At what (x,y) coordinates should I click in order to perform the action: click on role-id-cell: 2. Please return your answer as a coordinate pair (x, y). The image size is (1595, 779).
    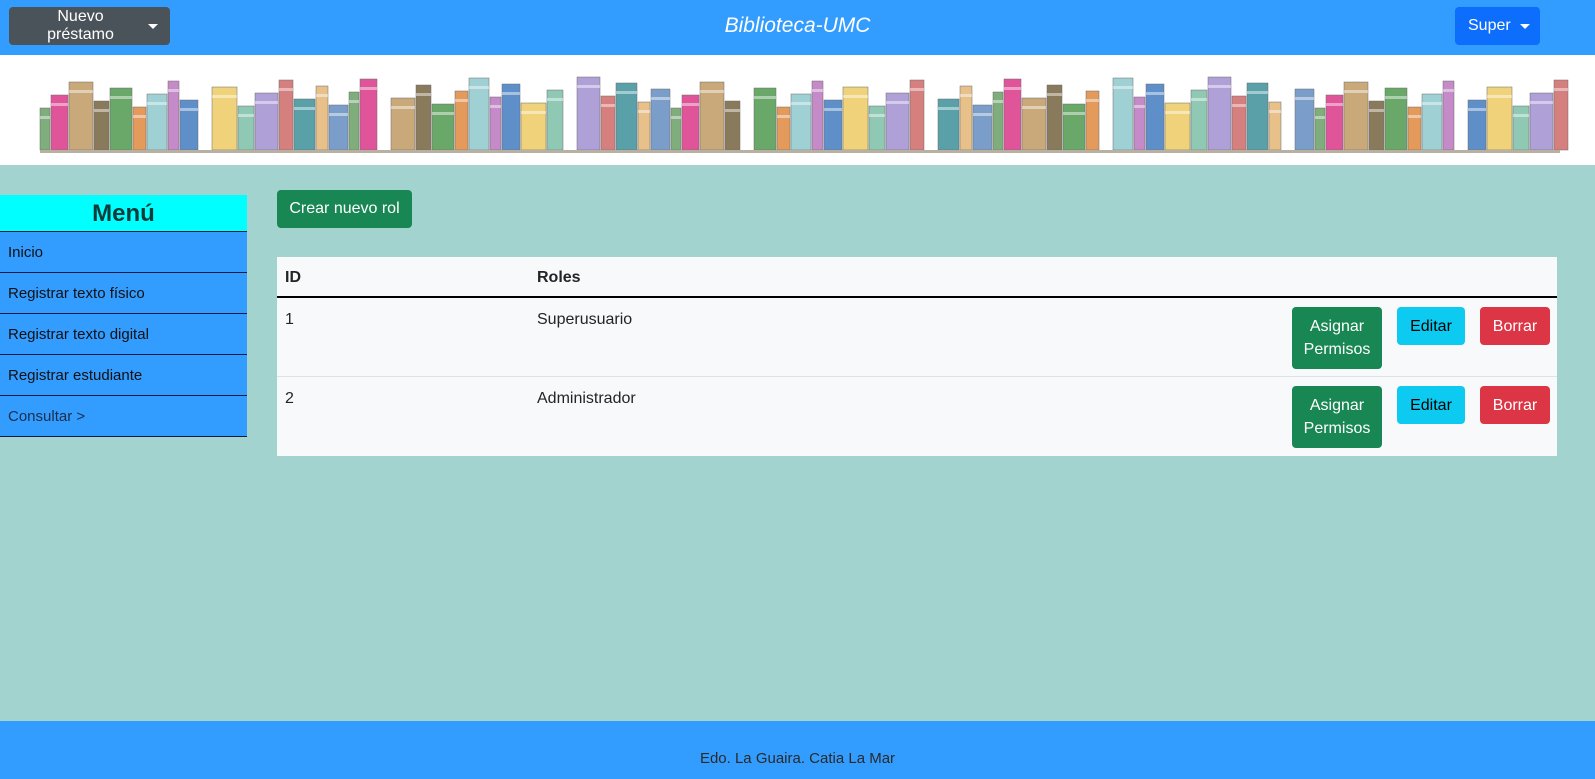
    Looking at the image, I should click on (289, 398).